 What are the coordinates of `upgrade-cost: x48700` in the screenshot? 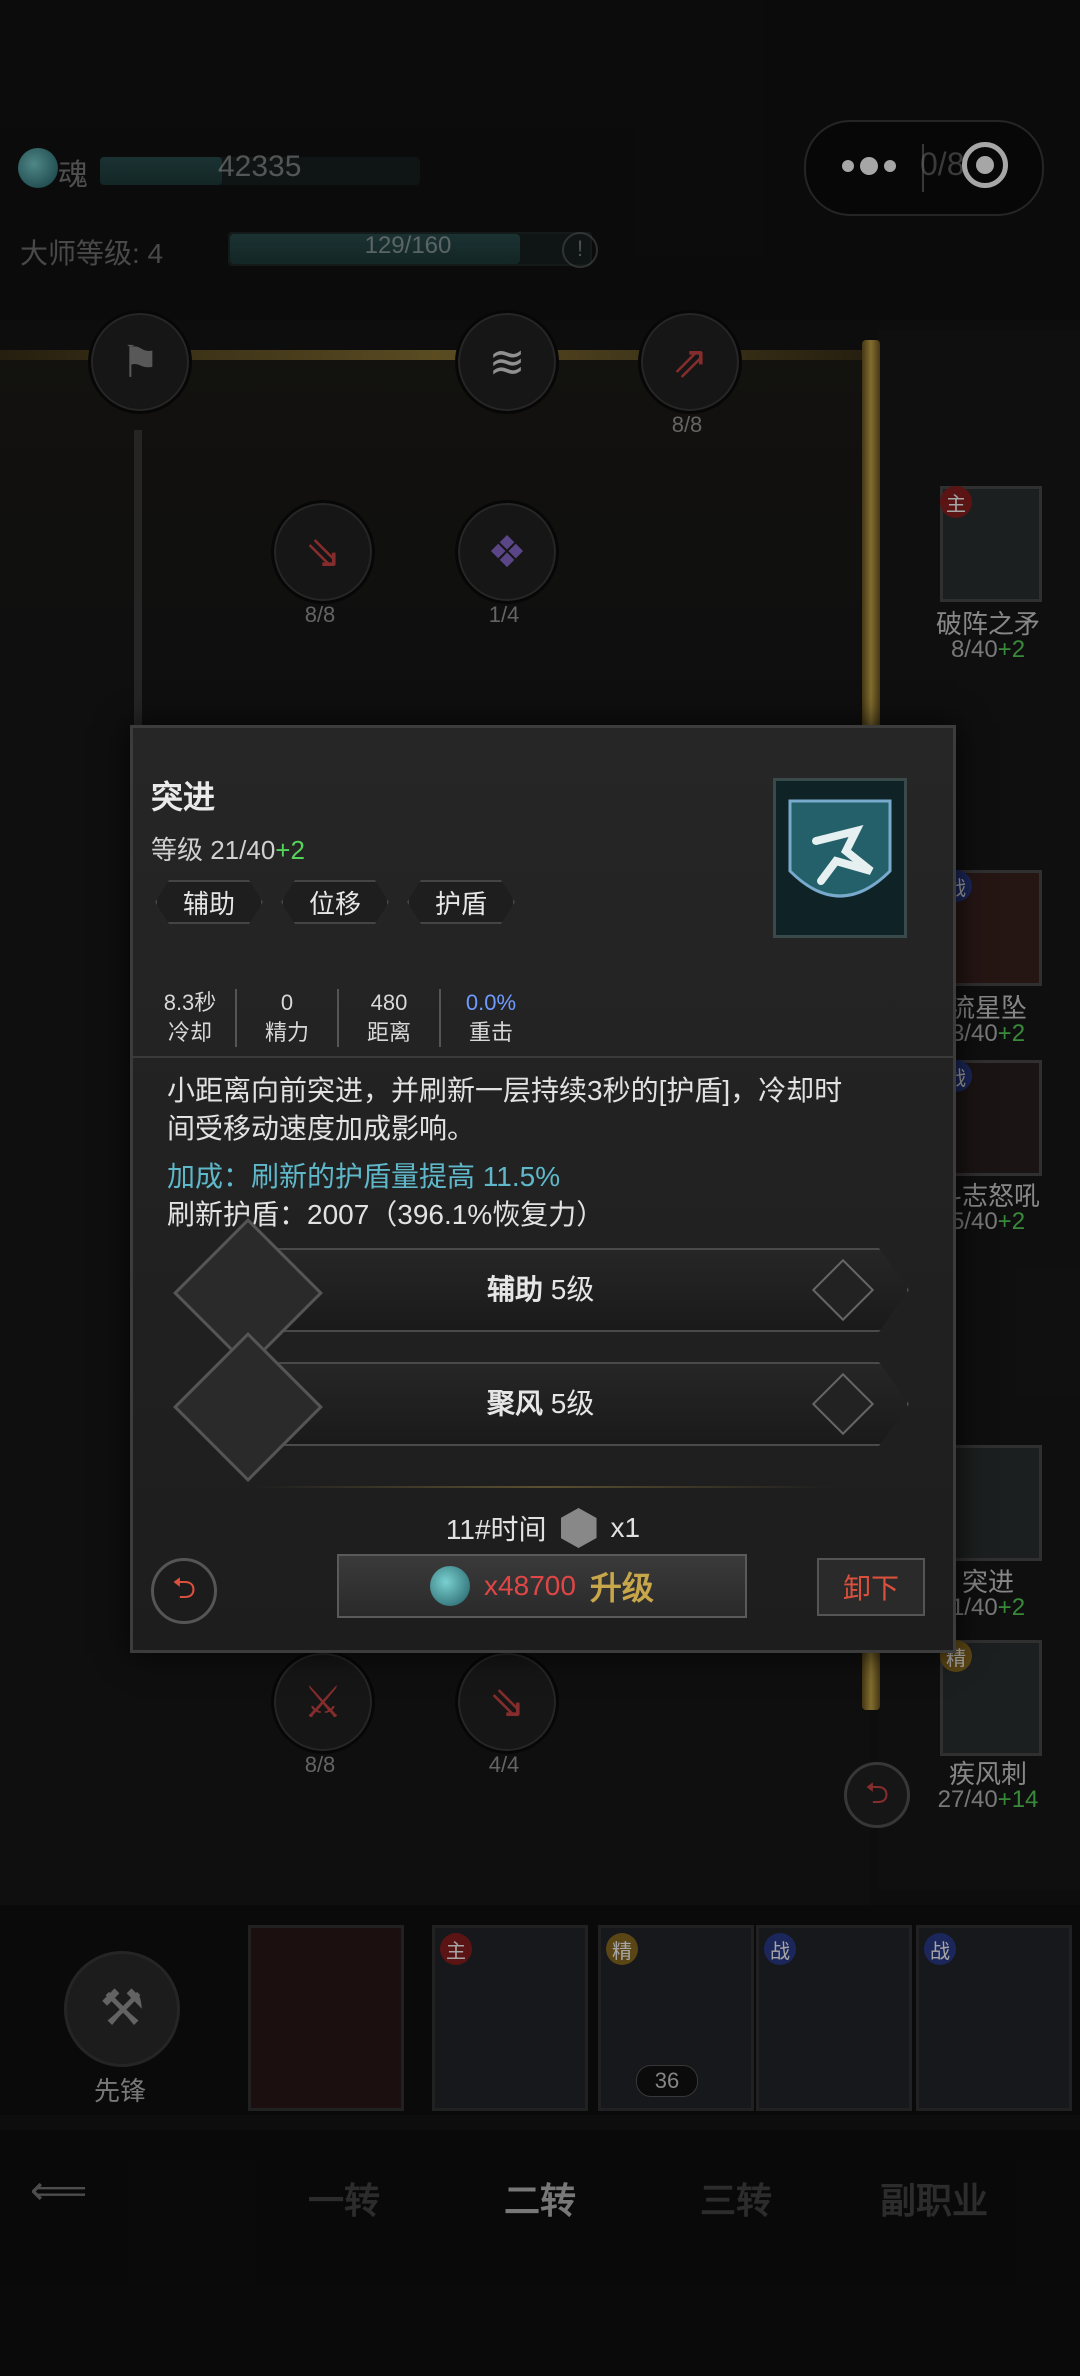 It's located at (530, 1585).